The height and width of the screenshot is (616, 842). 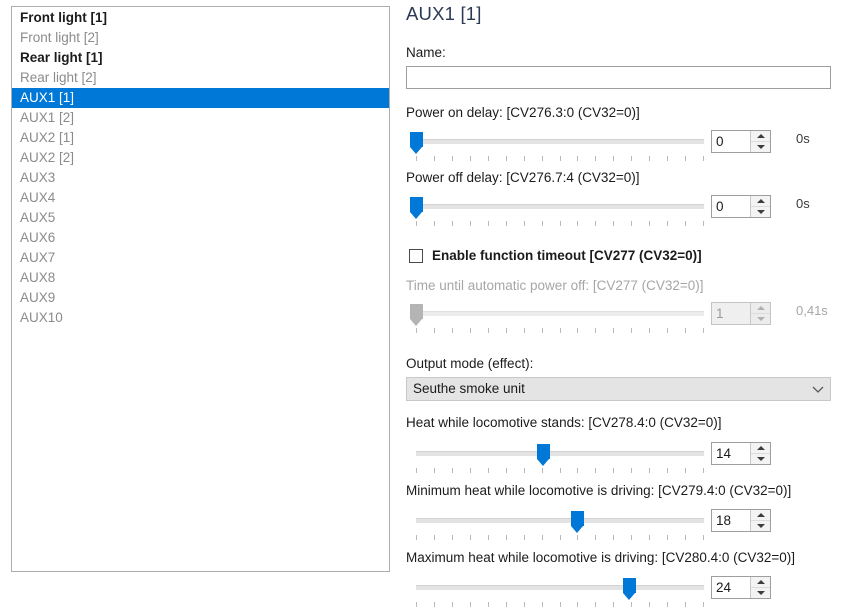 I want to click on power-off-delay-spinner: 0, so click(x=741, y=206).